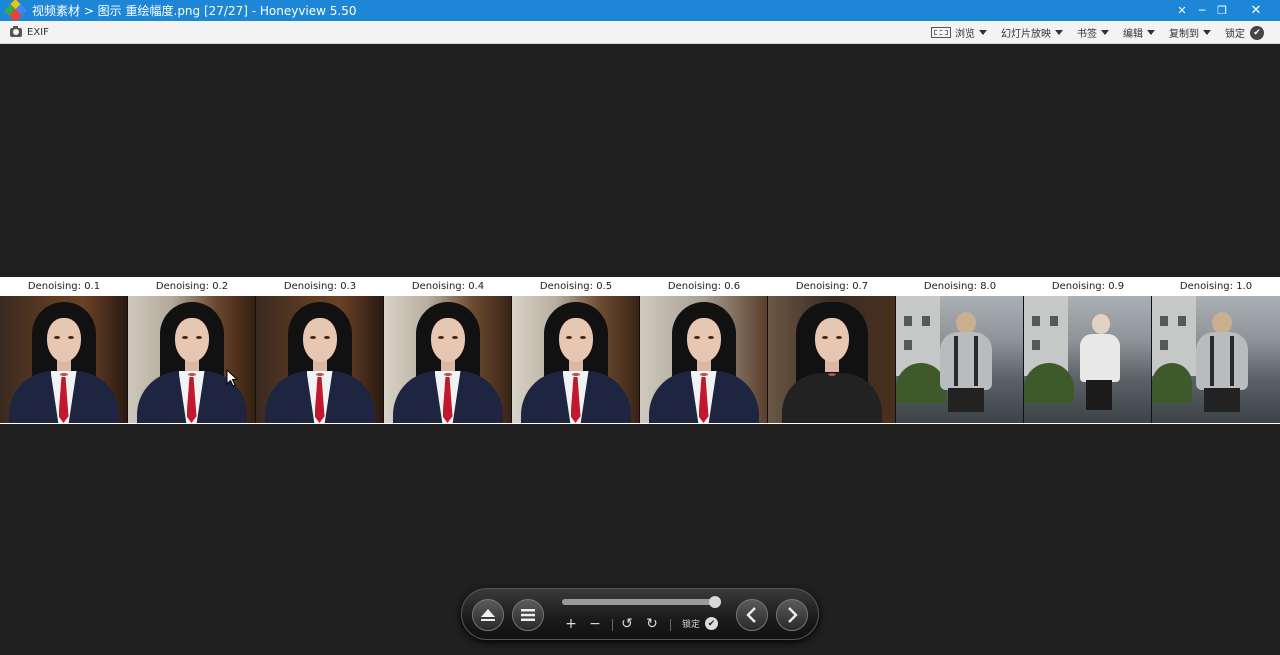 This screenshot has height=655, width=1280. Describe the element at coordinates (627, 624) in the screenshot. I see `rotate-left-button: ↺` at that location.